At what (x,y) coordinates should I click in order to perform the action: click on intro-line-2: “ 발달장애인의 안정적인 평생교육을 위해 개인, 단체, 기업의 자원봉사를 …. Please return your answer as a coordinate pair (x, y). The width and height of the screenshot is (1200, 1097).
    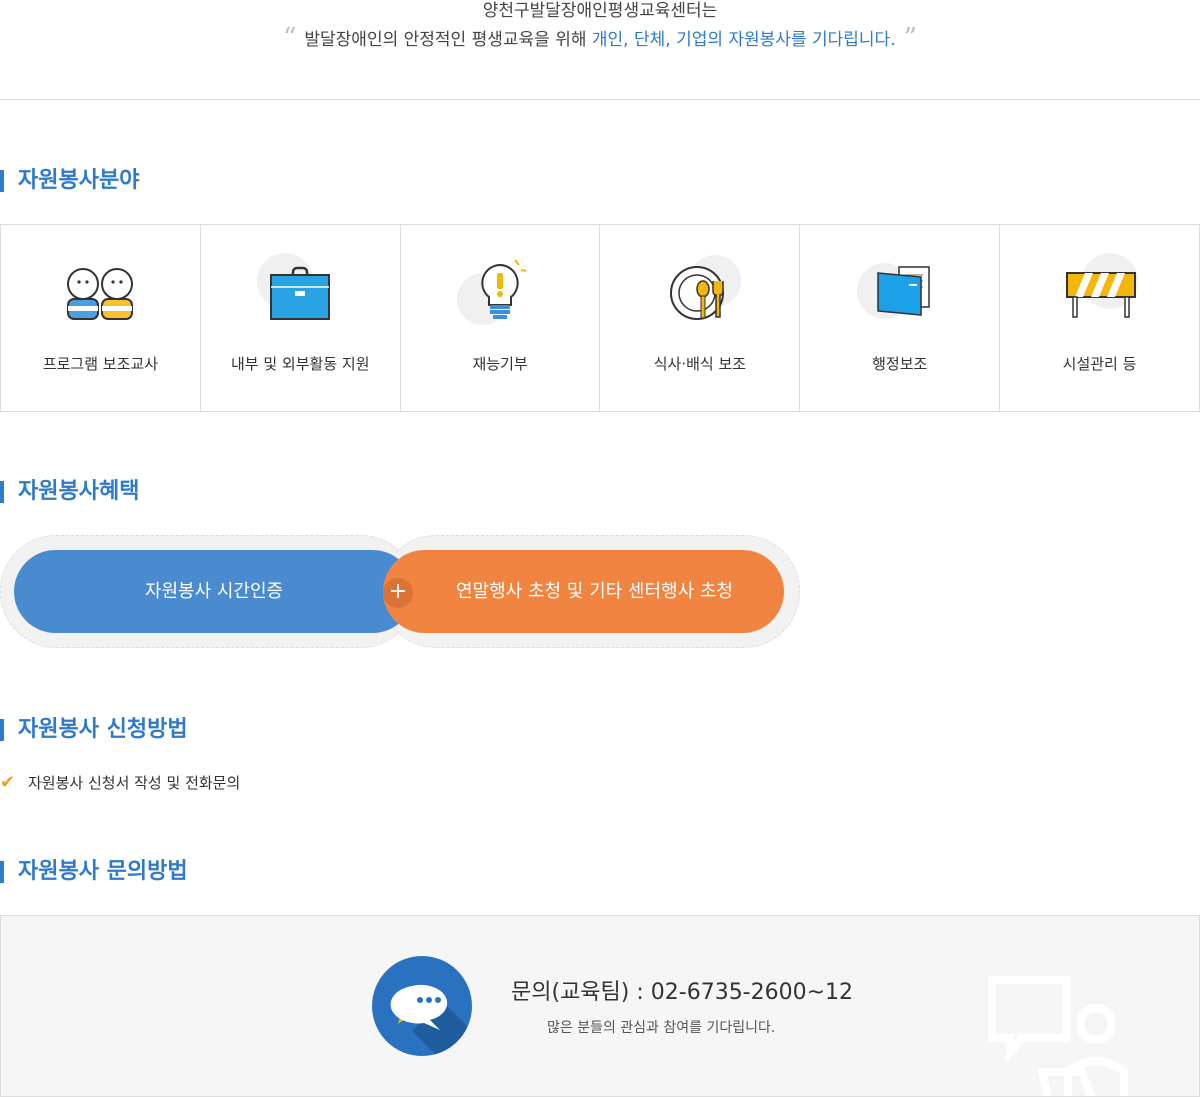
    Looking at the image, I should click on (600, 38).